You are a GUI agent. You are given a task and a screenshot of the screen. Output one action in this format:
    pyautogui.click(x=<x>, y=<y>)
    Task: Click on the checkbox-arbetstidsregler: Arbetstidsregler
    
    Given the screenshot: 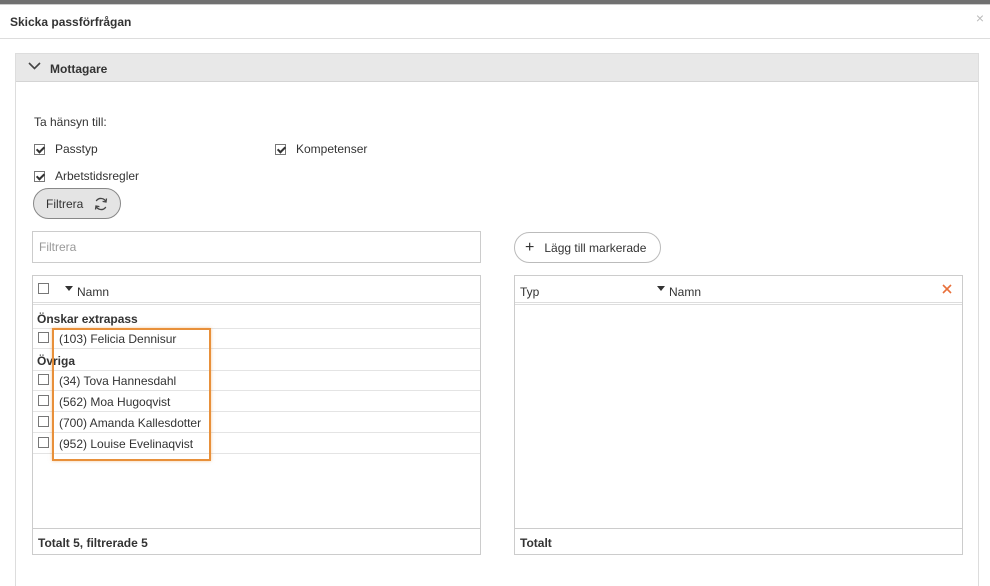 What is the action you would take?
    pyautogui.click(x=86, y=176)
    